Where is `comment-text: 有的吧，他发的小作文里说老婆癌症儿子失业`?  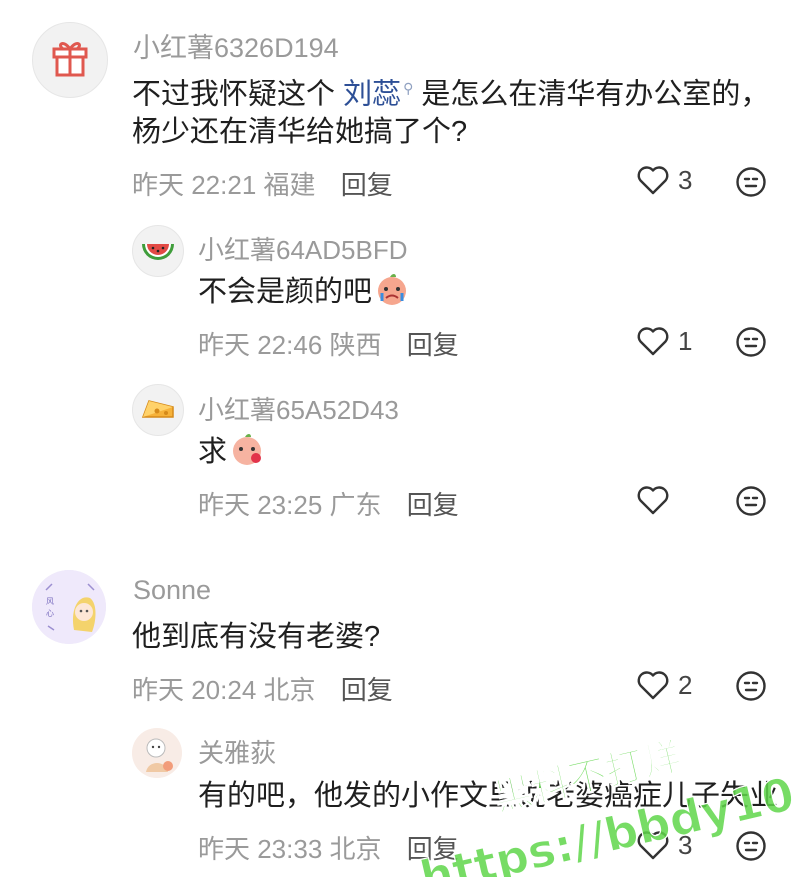 comment-text: 有的吧，他发的小作文里说老婆癌症儿子失业 is located at coordinates (488, 796).